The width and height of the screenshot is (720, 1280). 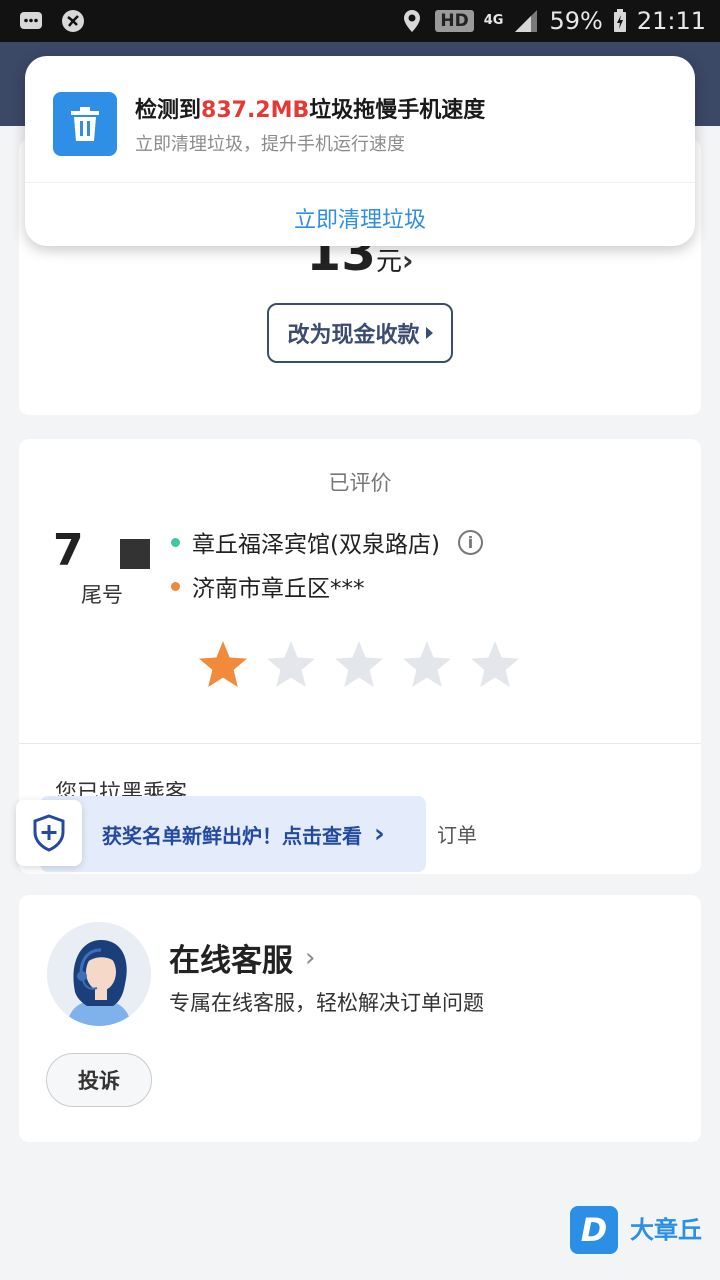 I want to click on message-icon, so click(x=31, y=20).